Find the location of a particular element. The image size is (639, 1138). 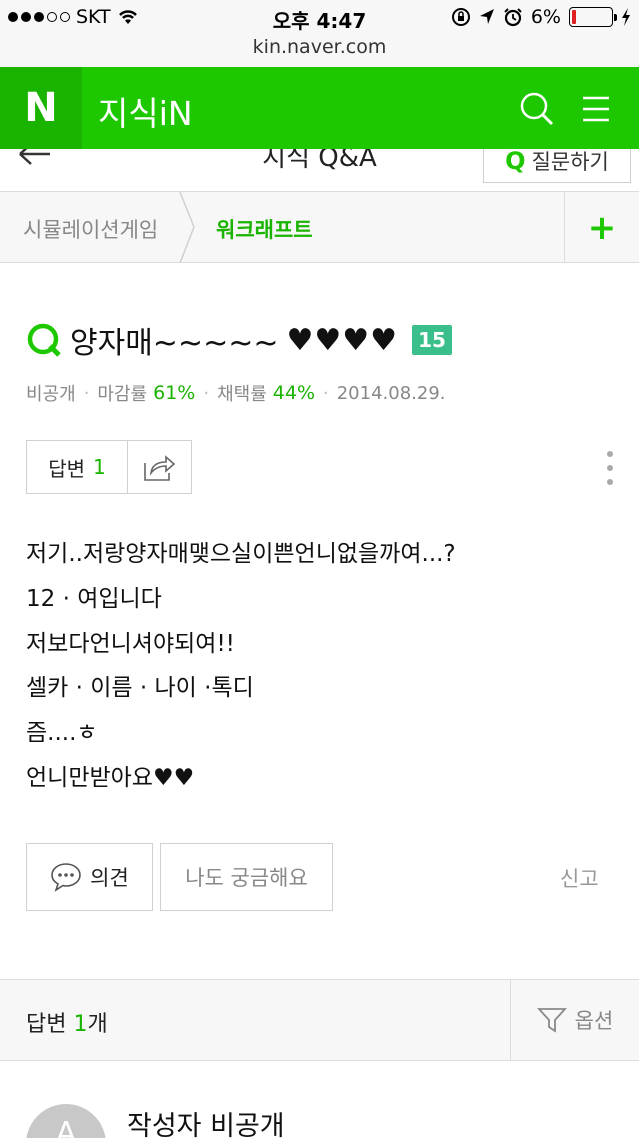

answer-count-value: 1 is located at coordinates (99, 467).